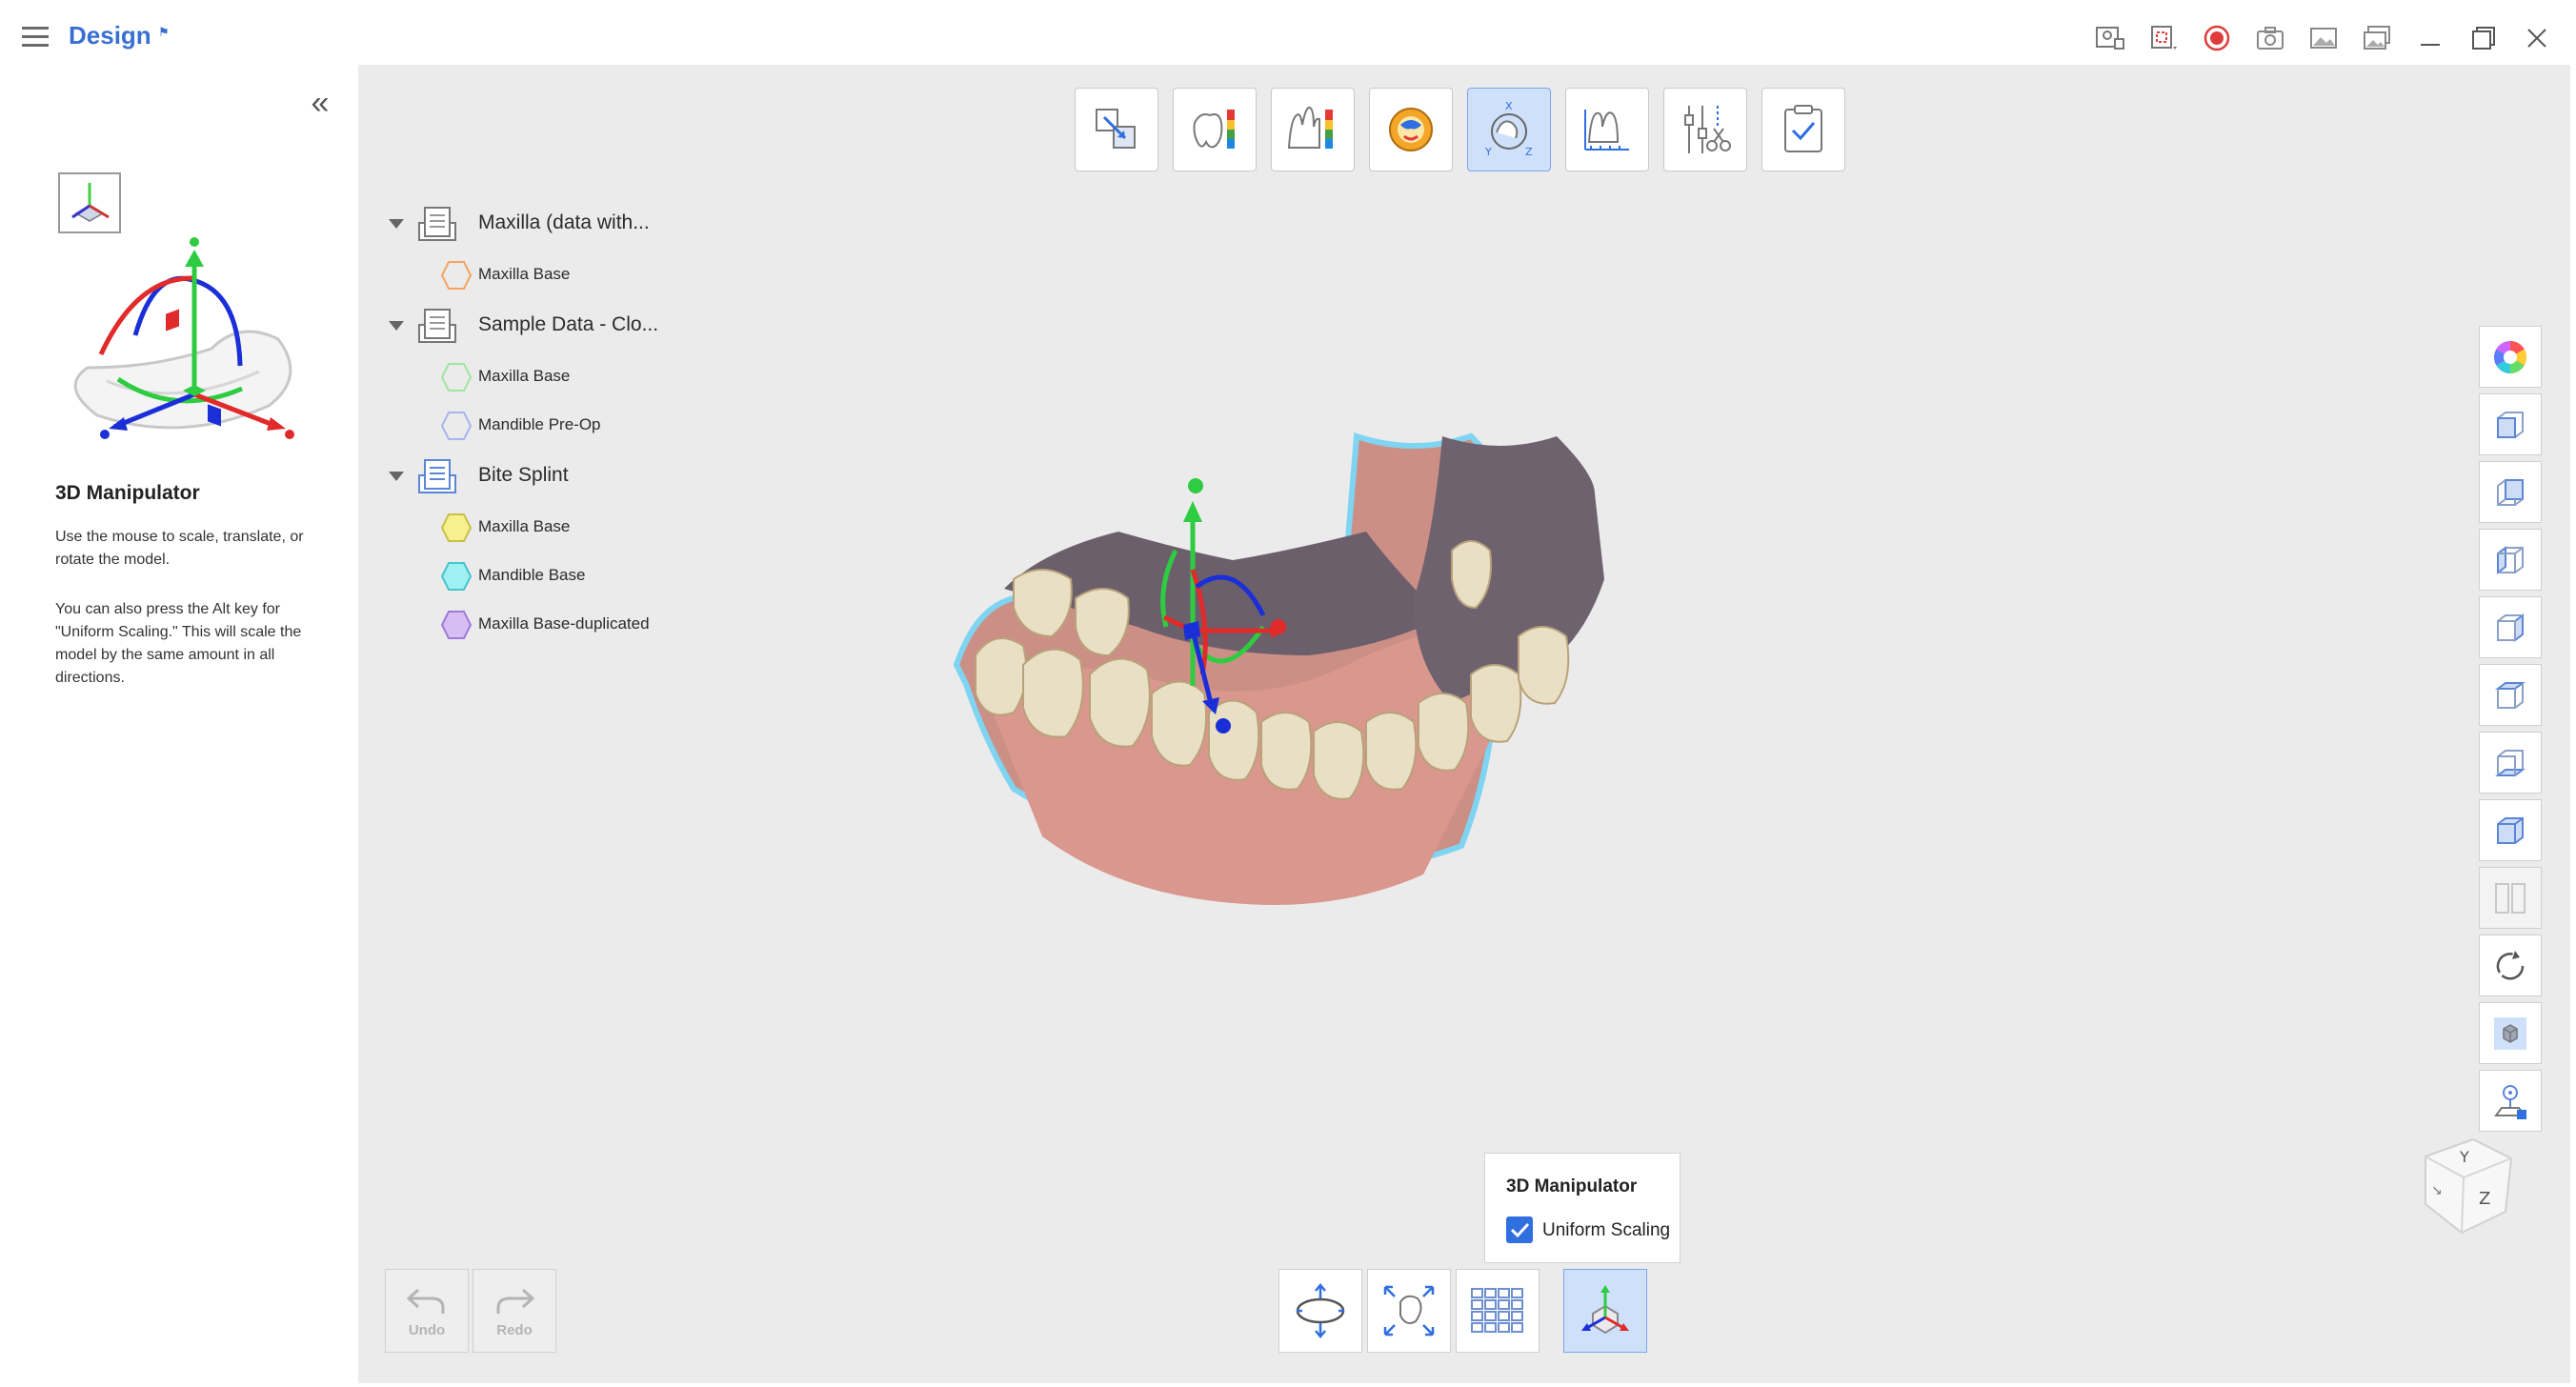 The height and width of the screenshot is (1387, 2576). What do you see at coordinates (437, 224) in the screenshot?
I see `document-stack-icon` at bounding box center [437, 224].